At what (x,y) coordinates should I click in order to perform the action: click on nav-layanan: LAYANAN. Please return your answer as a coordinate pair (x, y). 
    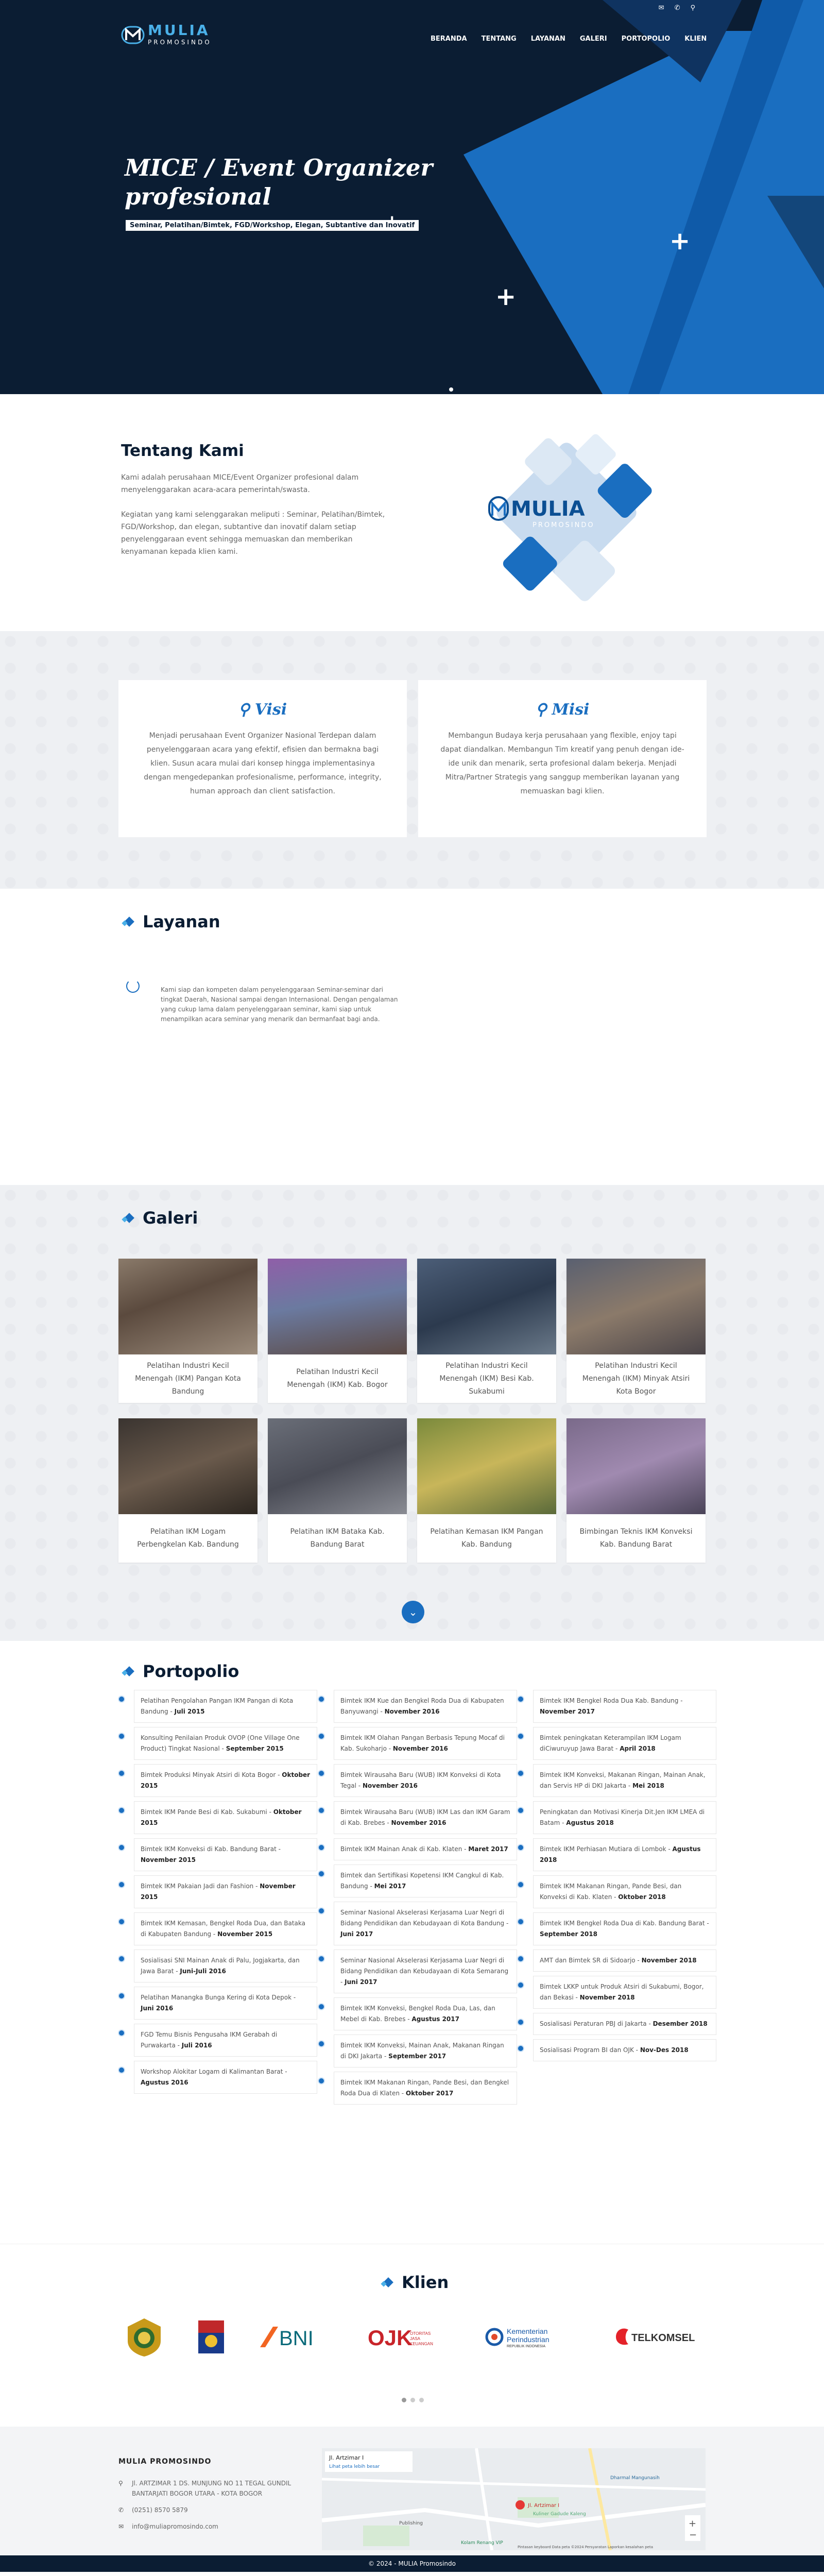
    Looking at the image, I should click on (548, 39).